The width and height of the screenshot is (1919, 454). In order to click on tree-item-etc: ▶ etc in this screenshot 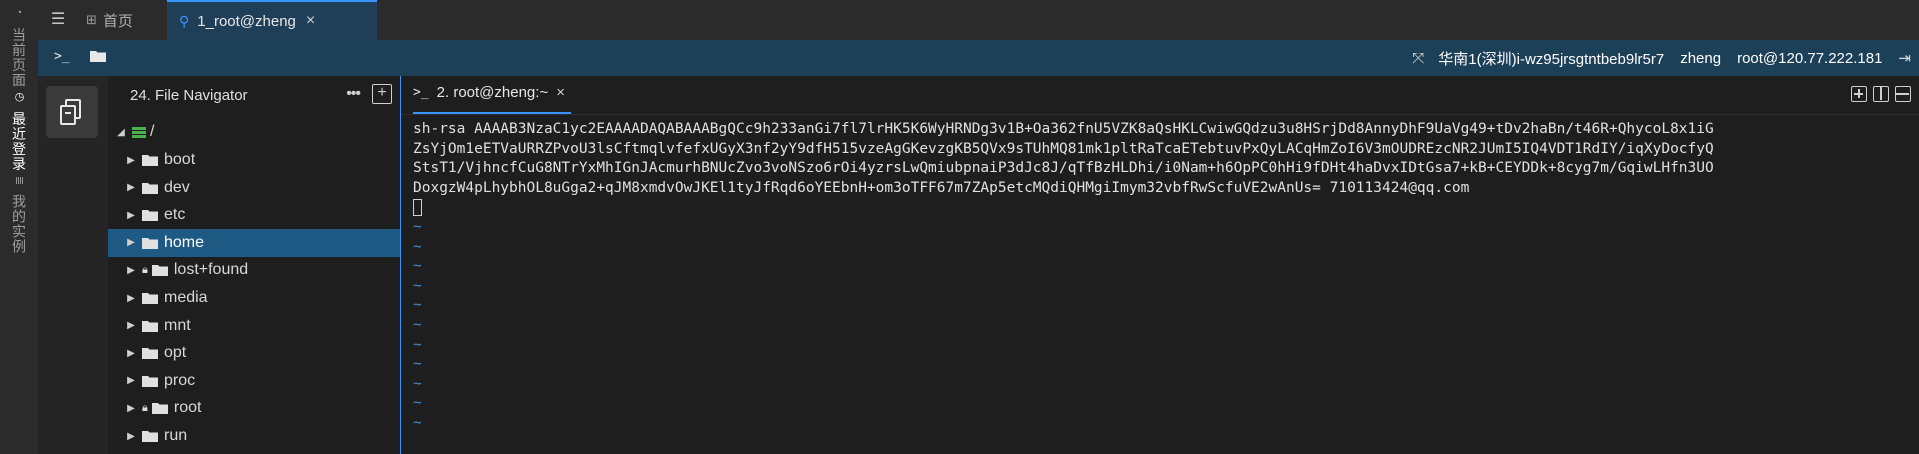, I will do `click(254, 215)`.